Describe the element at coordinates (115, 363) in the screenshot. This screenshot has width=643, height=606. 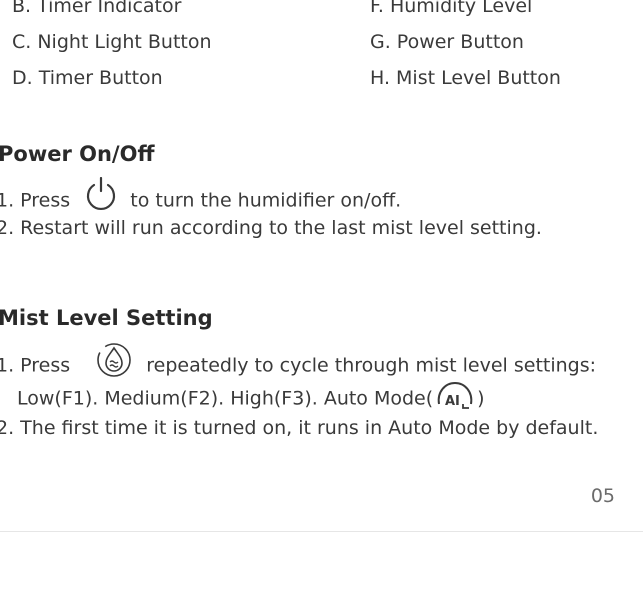
I see `mist-level-icon` at that location.